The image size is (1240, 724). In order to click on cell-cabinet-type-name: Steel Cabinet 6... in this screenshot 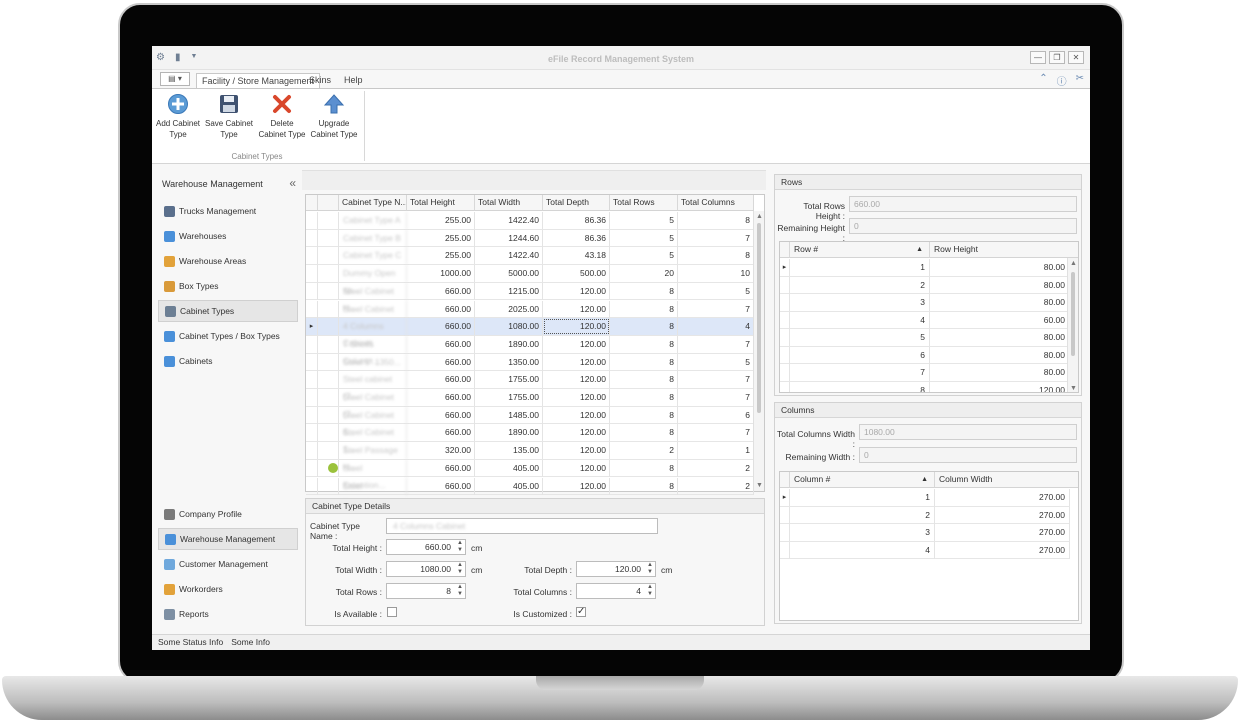, I will do `click(373, 421)`.